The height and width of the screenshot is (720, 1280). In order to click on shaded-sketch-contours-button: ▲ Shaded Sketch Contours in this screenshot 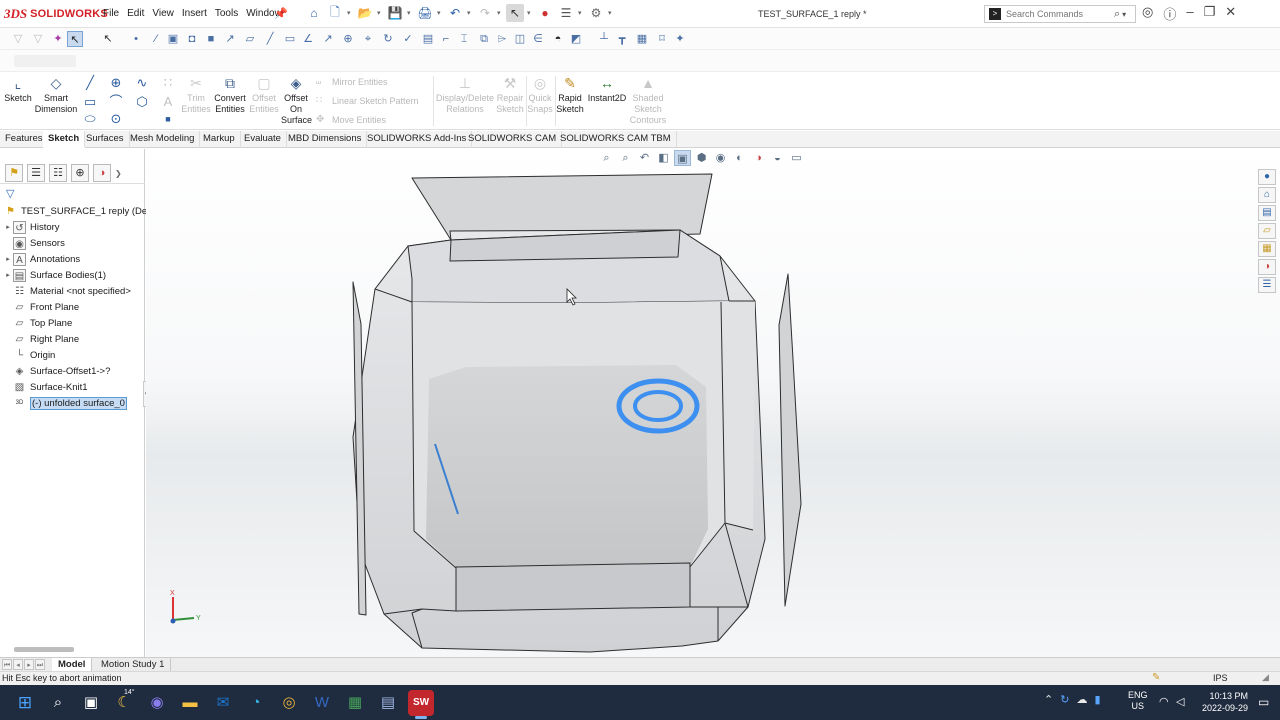, I will do `click(648, 100)`.